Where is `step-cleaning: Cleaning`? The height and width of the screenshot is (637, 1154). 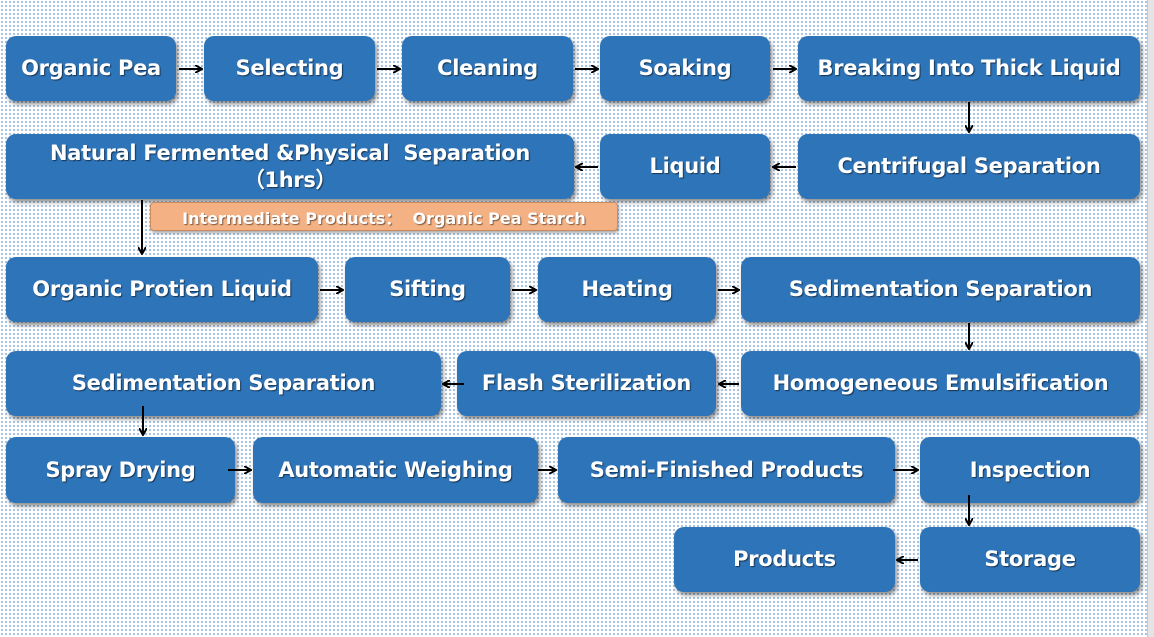 step-cleaning: Cleaning is located at coordinates (487, 68).